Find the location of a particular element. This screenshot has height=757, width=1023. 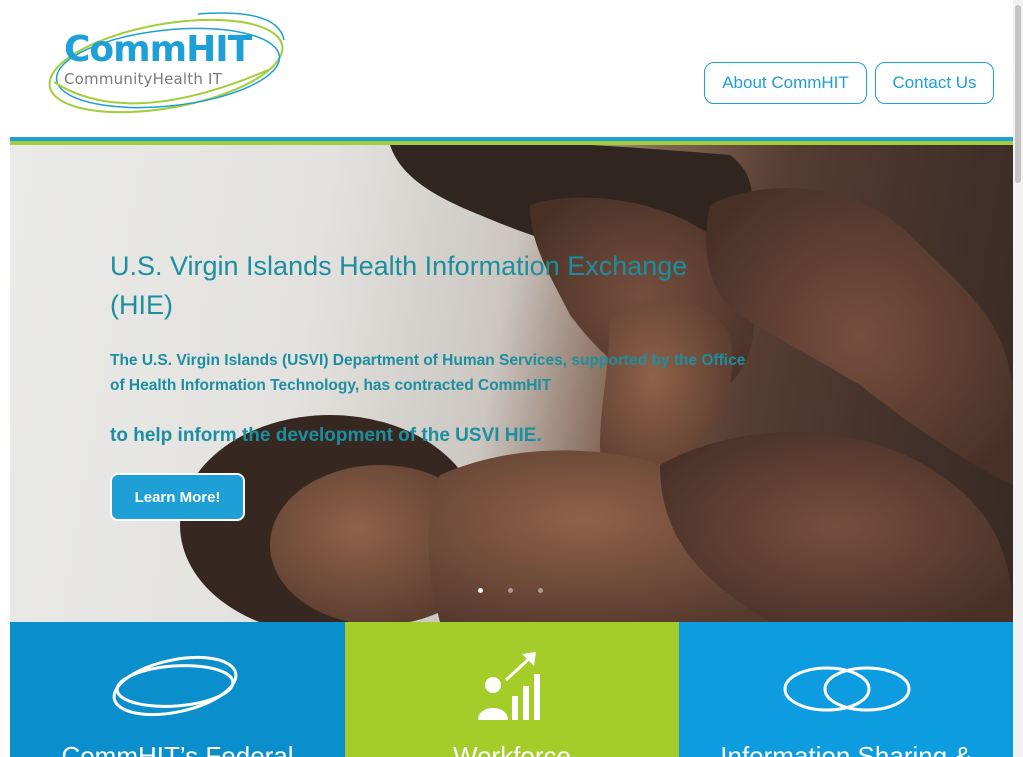

logo-tagline: CommunityHealth IT is located at coordinates (143, 79).